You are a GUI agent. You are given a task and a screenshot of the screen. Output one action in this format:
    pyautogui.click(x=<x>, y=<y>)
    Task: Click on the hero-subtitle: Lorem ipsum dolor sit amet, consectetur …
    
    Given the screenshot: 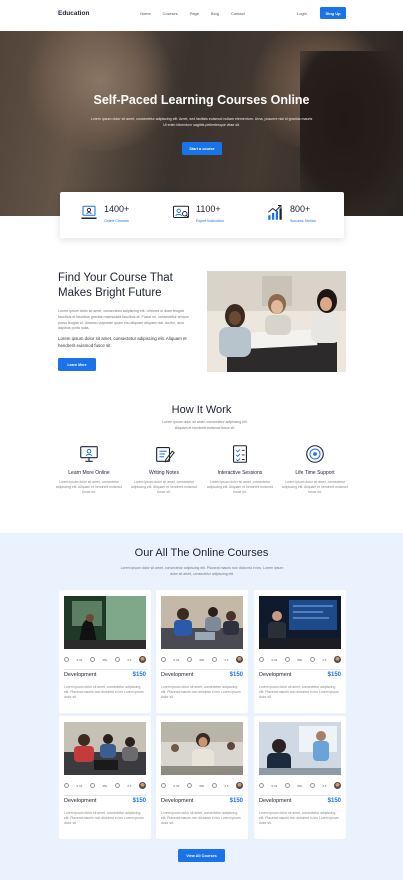 What is the action you would take?
    pyautogui.click(x=201, y=122)
    